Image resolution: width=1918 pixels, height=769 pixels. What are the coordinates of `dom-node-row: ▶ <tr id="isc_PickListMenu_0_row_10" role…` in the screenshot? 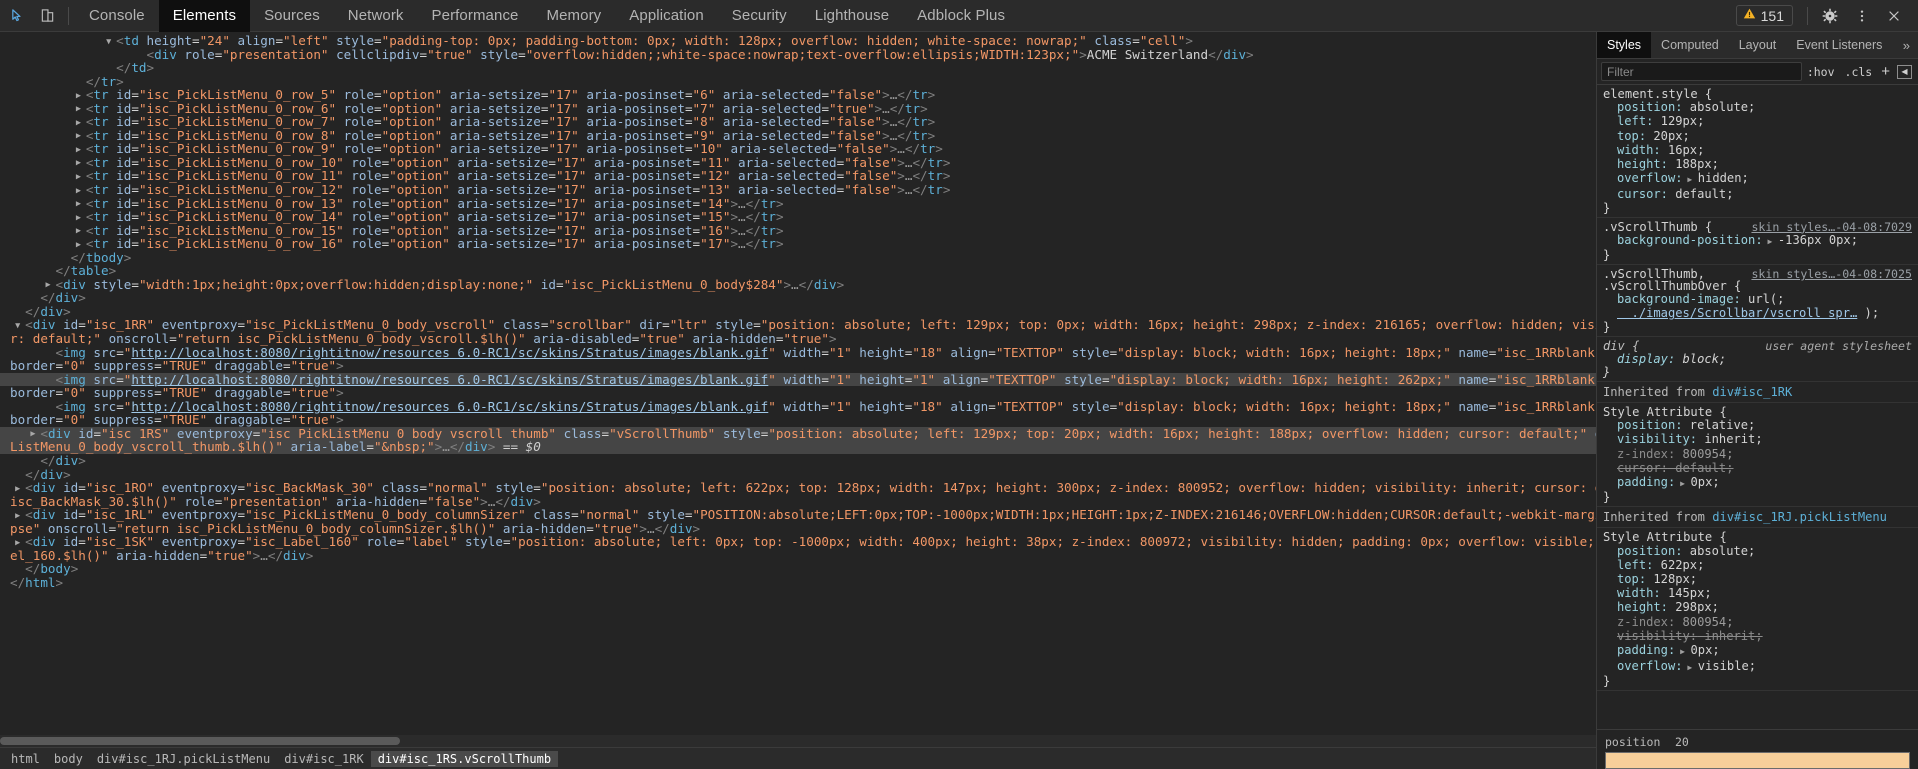 It's located at (798, 163).